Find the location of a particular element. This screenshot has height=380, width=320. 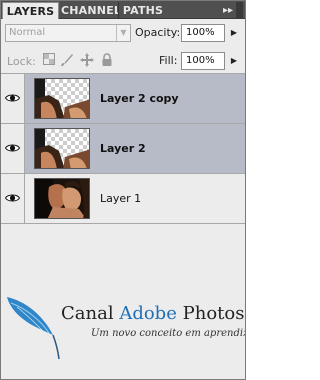

blend-opacity-row: Normal ▼ Opacity: 100% ▶ is located at coordinates (123, 33).